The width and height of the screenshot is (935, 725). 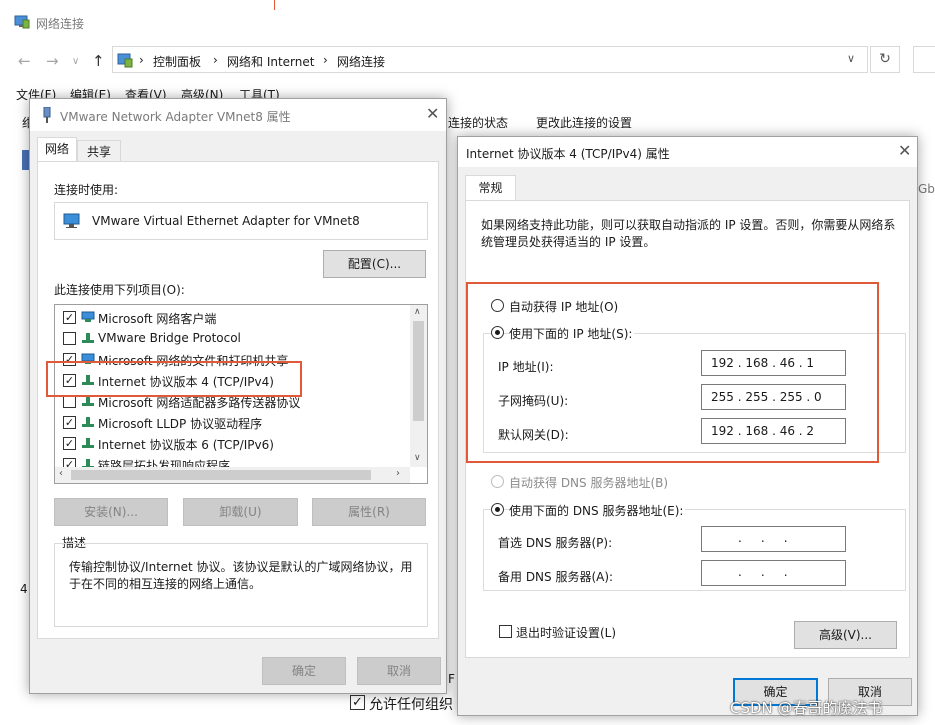 What do you see at coordinates (451, 679) in the screenshot?
I see `f-fragment: F` at bounding box center [451, 679].